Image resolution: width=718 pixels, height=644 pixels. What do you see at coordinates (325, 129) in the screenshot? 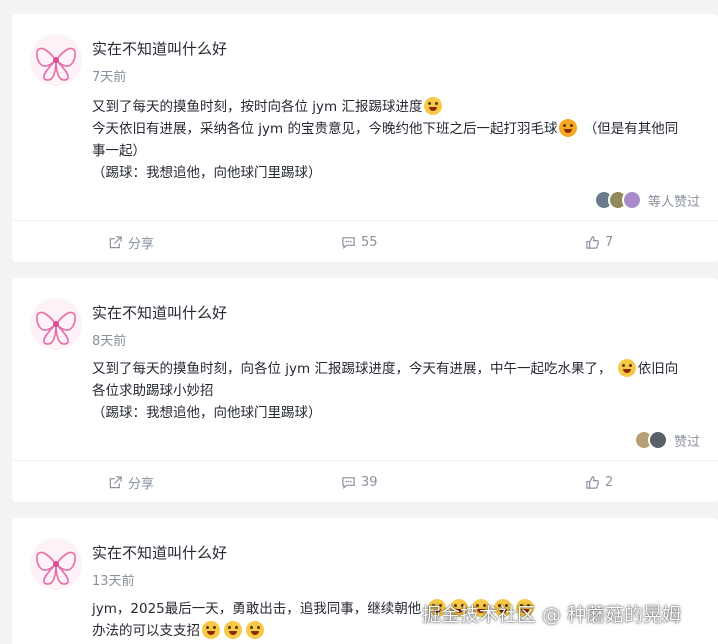
I see `content-line: 今天依旧有进展，采纳各位 jym 的宝贵意见，今晚约他下班之后一起打羽毛球` at bounding box center [325, 129].